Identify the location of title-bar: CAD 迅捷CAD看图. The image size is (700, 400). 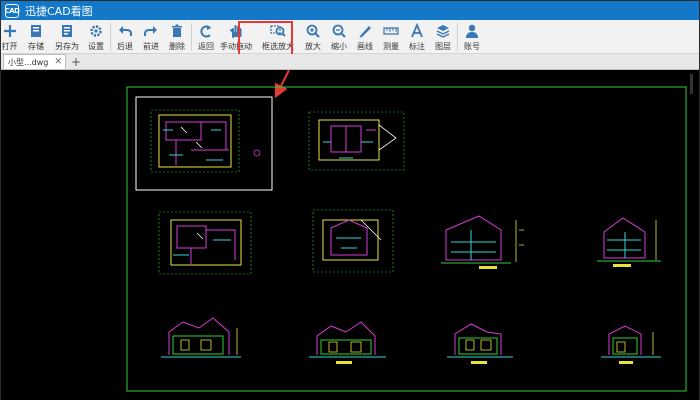
(350, 10).